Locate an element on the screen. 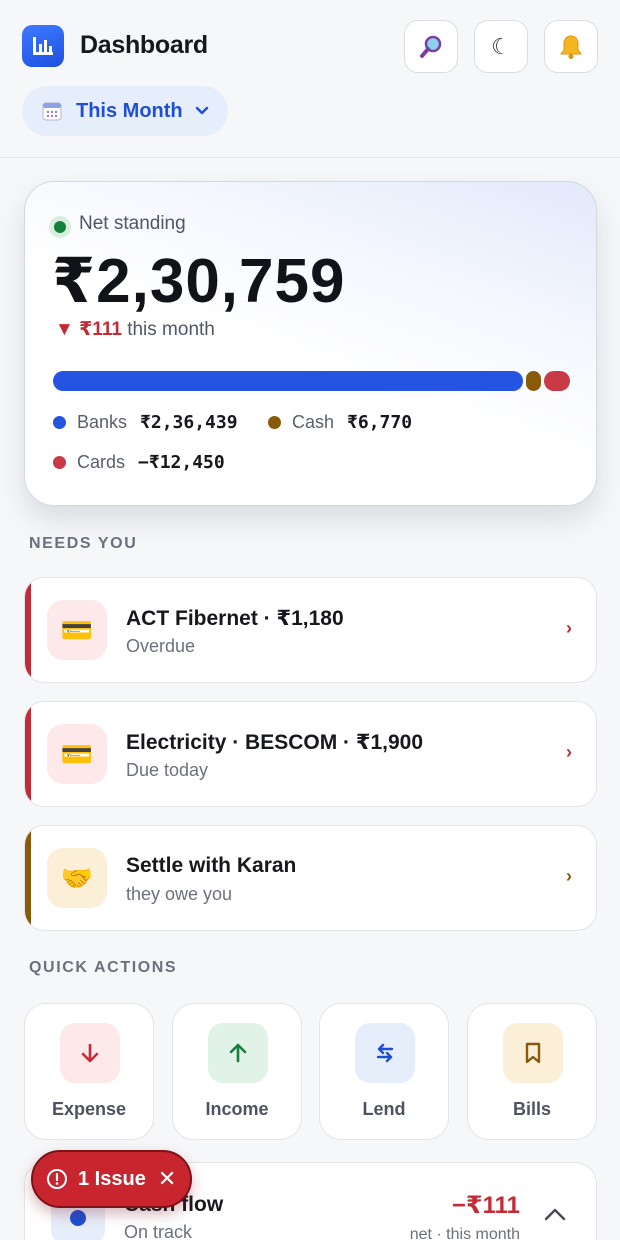 The width and height of the screenshot is (620, 1240). legend-label: Banks is located at coordinates (102, 422).